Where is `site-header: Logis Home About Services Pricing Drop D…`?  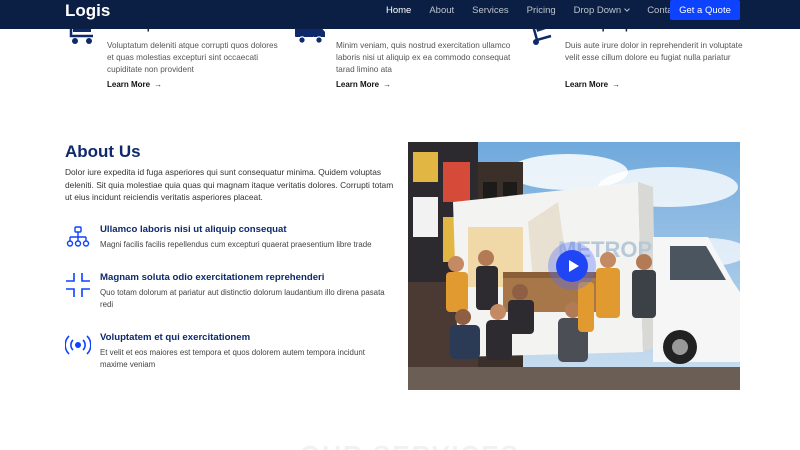 site-header: Logis Home About Services Pricing Drop D… is located at coordinates (400, 14).